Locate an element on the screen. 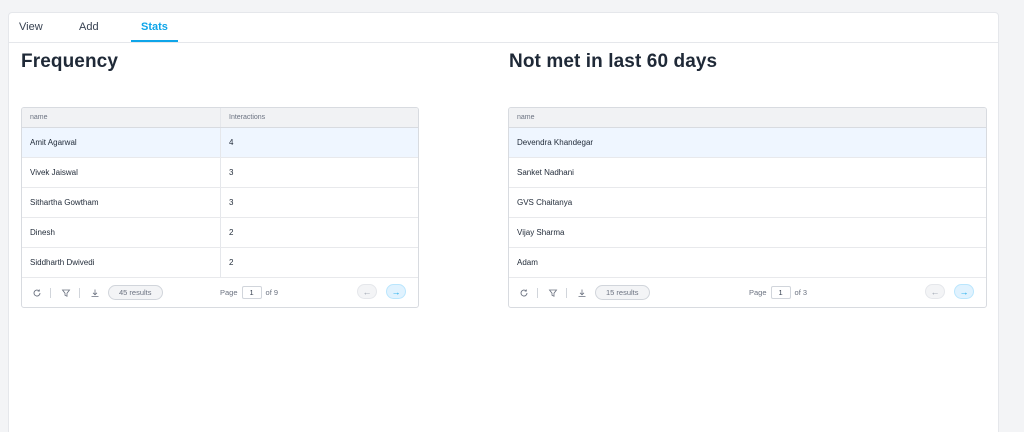 The width and height of the screenshot is (1024, 432). cell-name: GVS Chaitanya is located at coordinates (545, 202).